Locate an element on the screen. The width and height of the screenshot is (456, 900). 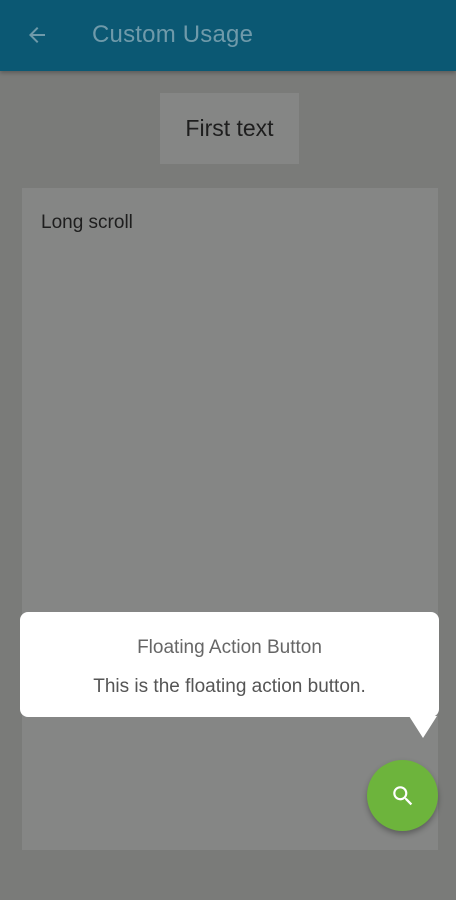
tooltip-description: This is the floating action button. is located at coordinates (229, 686).